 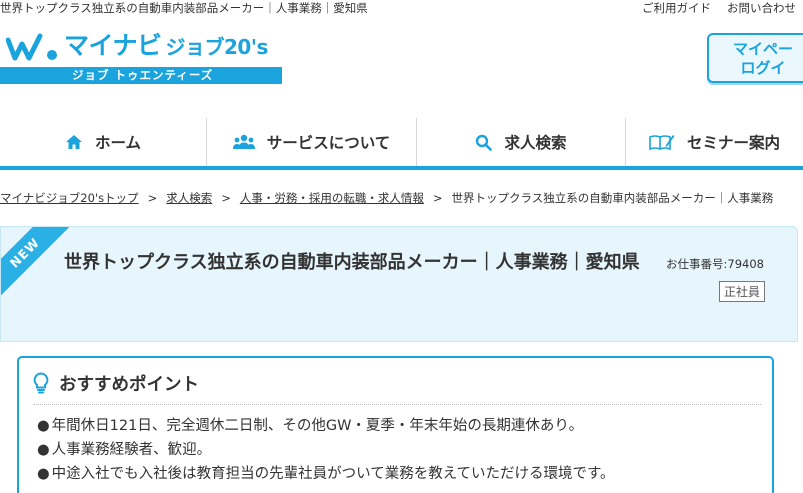 I want to click on job-number: お仕事番号:79408, so click(x=715, y=264).